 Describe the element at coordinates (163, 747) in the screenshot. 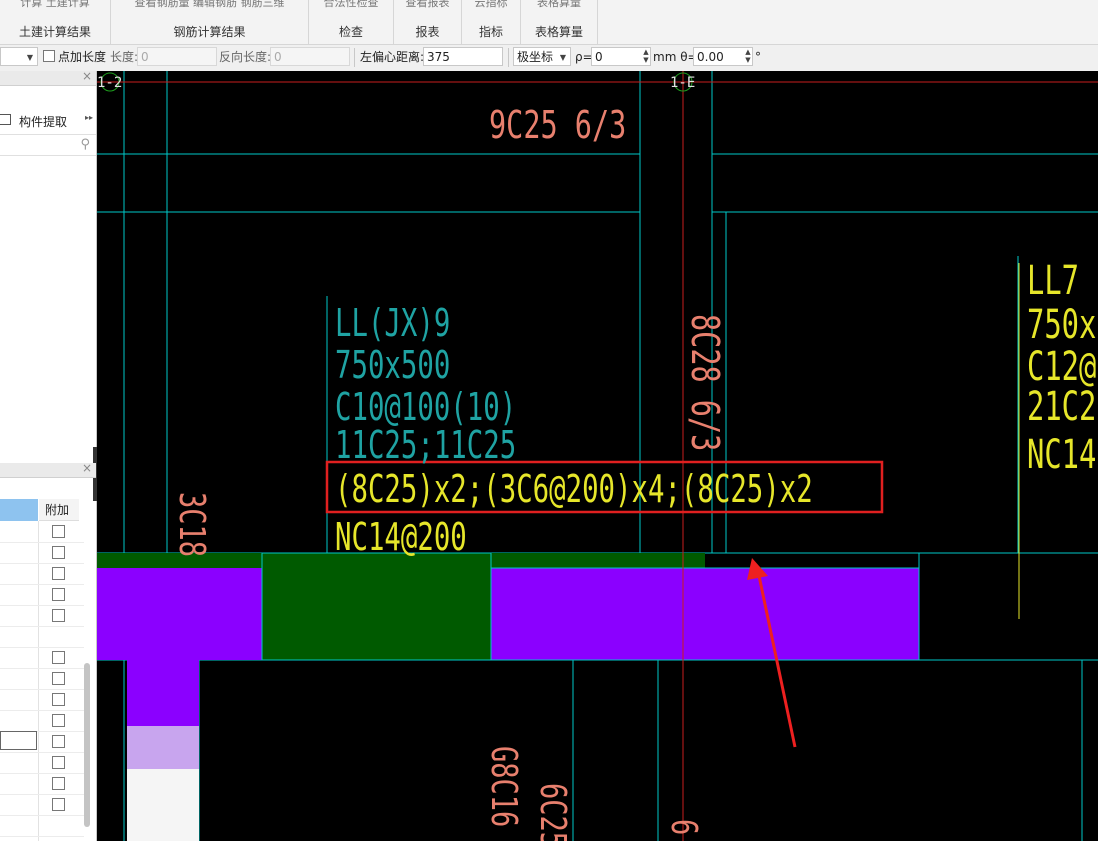

I see `lilac-fill` at that location.